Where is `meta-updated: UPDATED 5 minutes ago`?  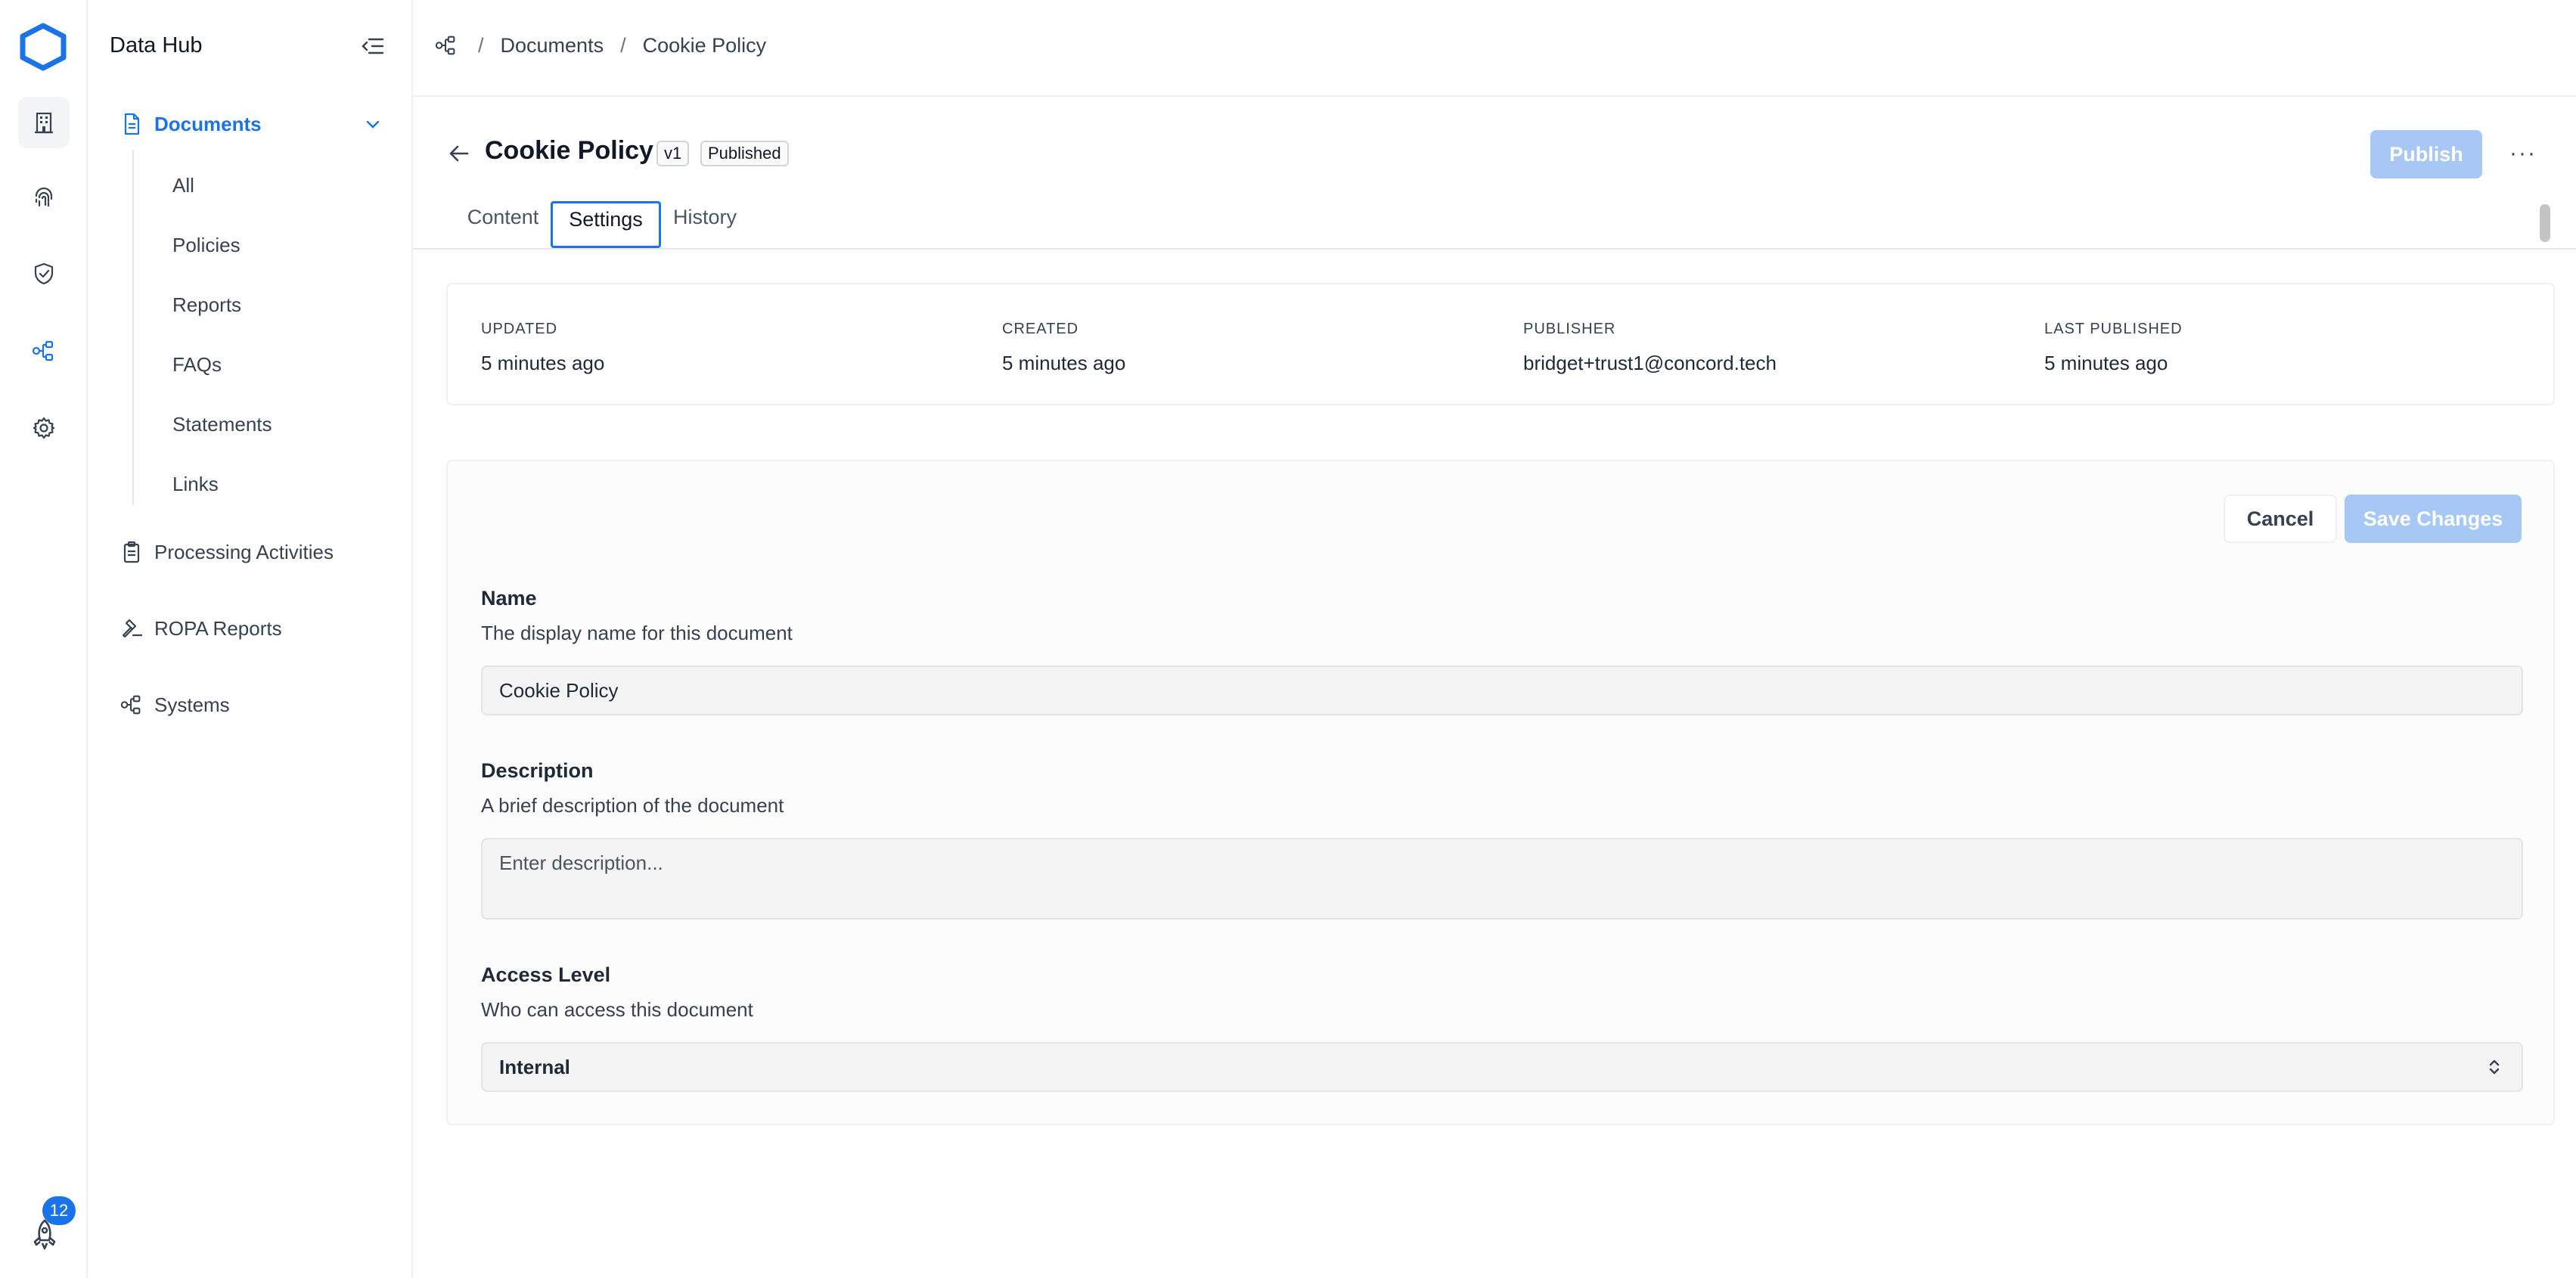
meta-updated: UPDATED 5 minutes ago is located at coordinates (542, 348).